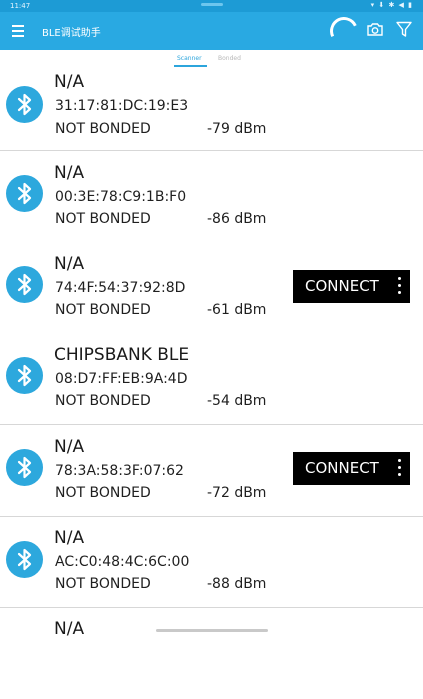 This screenshot has height=699, width=423. Describe the element at coordinates (237, 493) in the screenshot. I see `rssi-value: -72 dBm` at that location.